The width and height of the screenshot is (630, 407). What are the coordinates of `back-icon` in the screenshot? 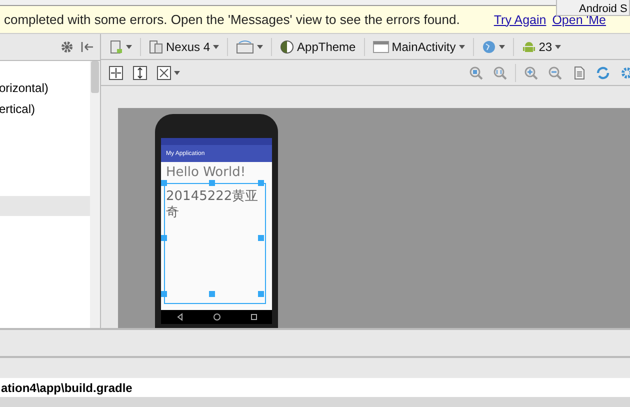 It's located at (180, 317).